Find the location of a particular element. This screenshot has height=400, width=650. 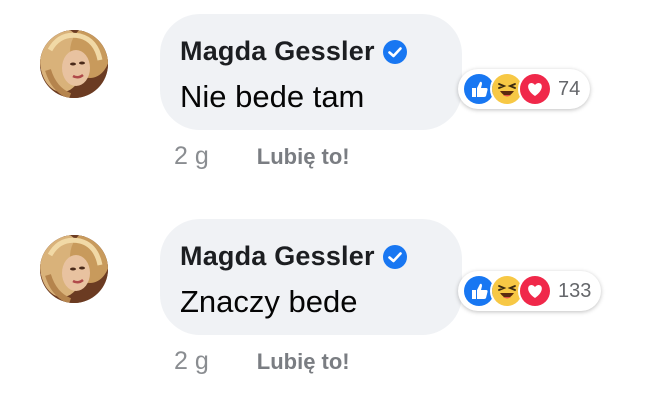

comment-bubble: Magda Gessler Nie bede tam is located at coordinates (311, 72).